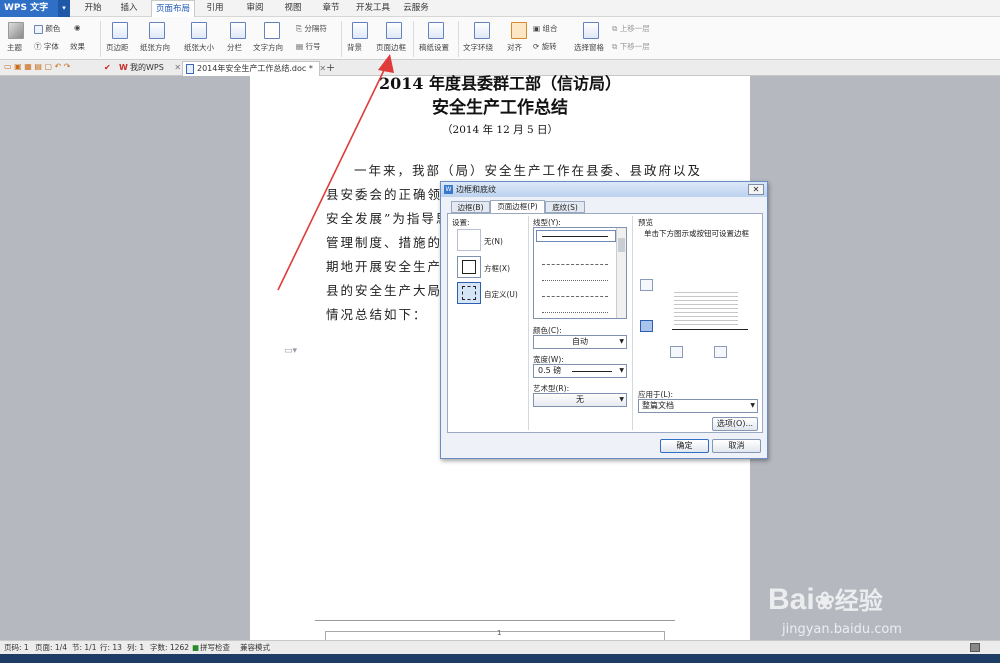 This screenshot has height=663, width=1000. What do you see at coordinates (360, 30) in the screenshot?
I see `background-icon` at bounding box center [360, 30].